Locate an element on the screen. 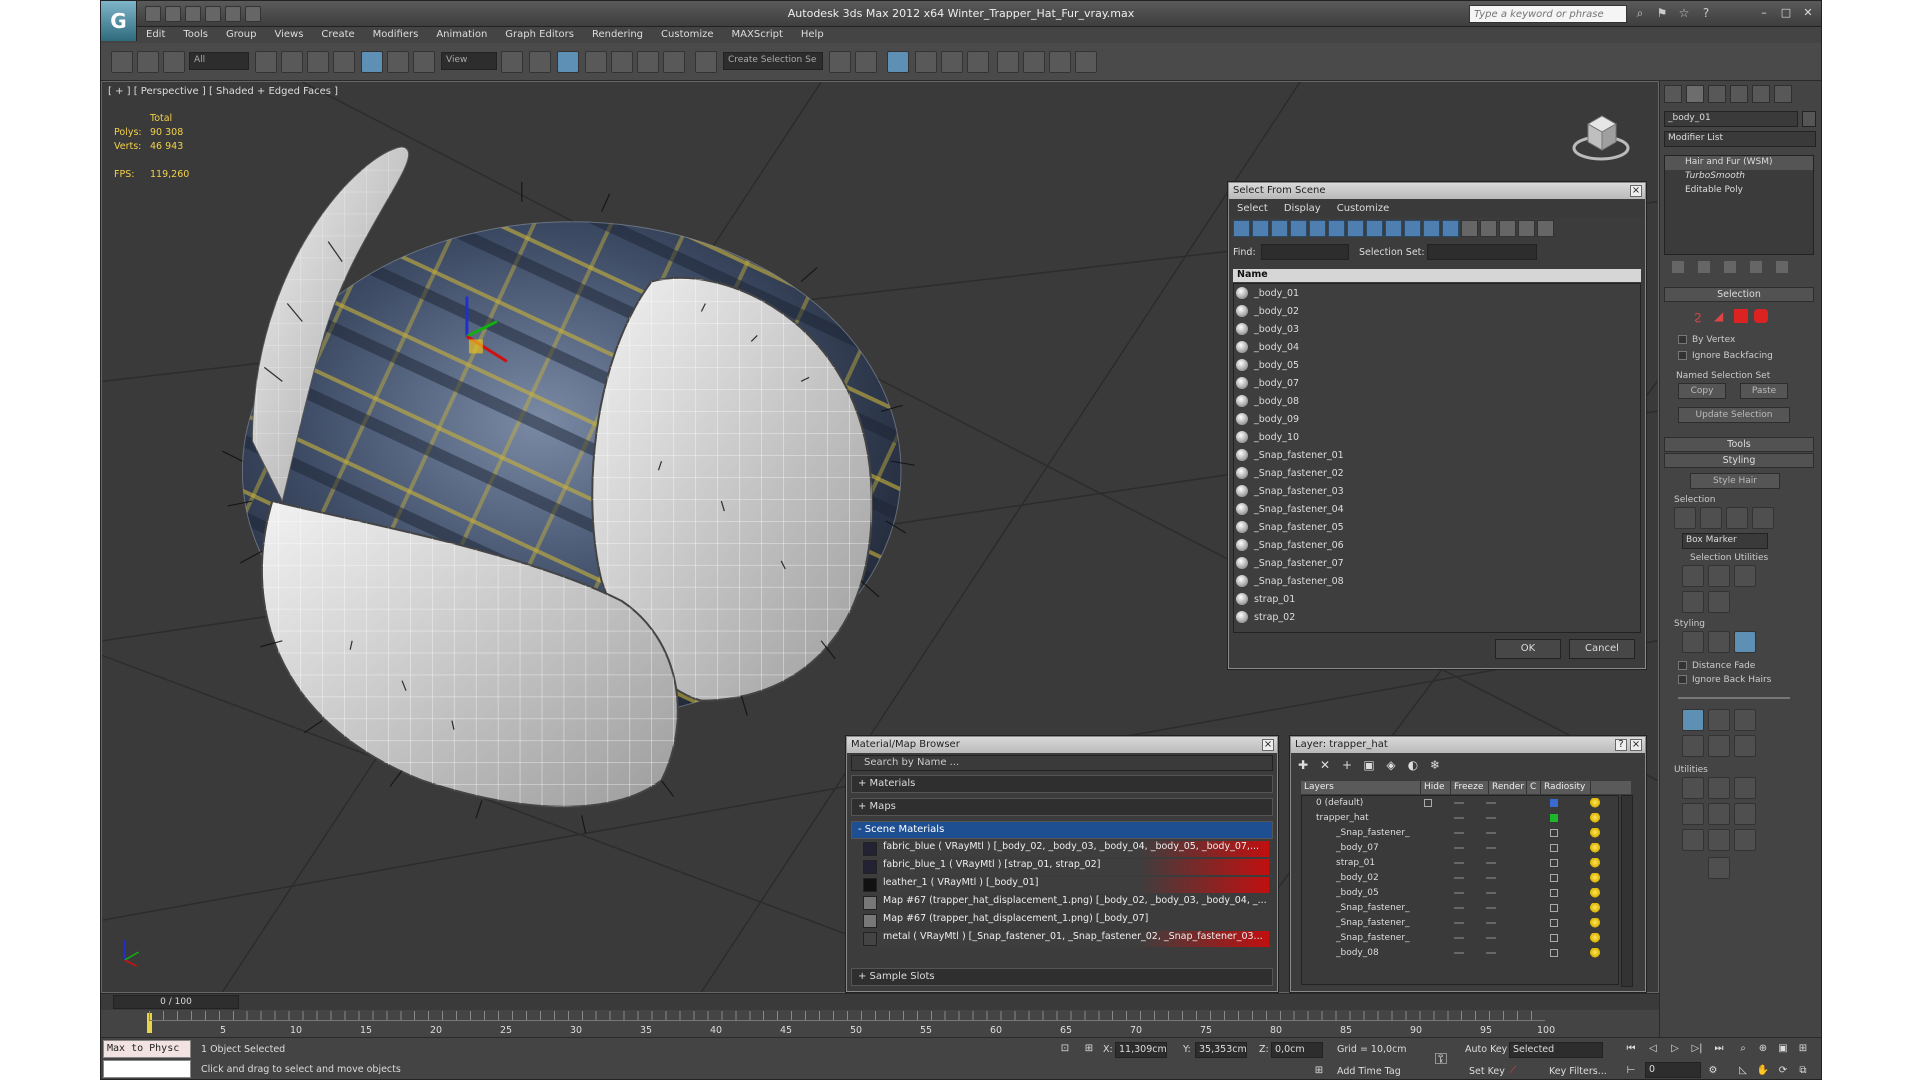 Image resolution: width=1920 pixels, height=1080 pixels. ok-button: OK is located at coordinates (1528, 649).